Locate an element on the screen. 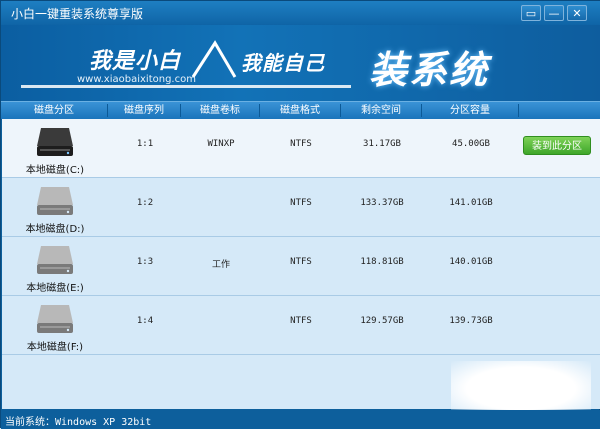 The height and width of the screenshot is (429, 600). window-title: 小白一键重装系统尊享版 is located at coordinates (77, 14).